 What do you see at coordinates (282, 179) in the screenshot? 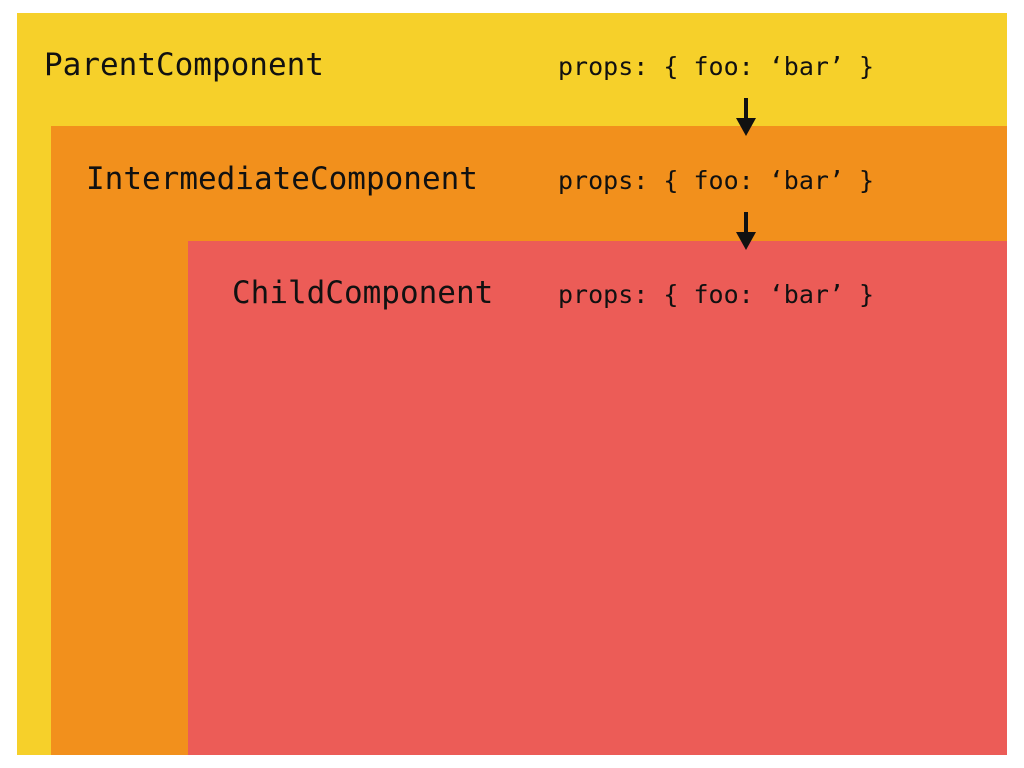
I see `intermediate-component-label: IntermediateComponent` at bounding box center [282, 179].